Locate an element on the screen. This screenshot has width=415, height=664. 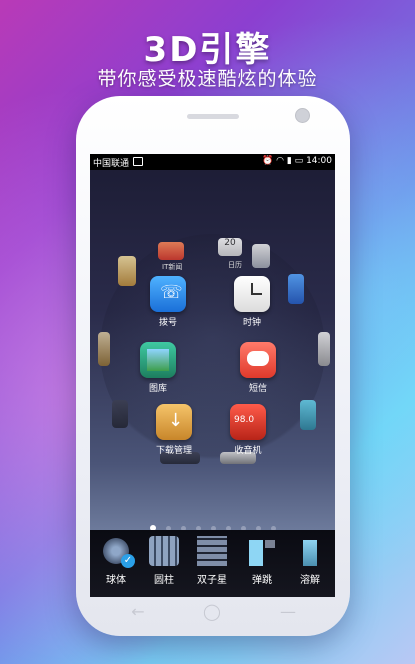
gallery-icon is located at coordinates (158, 360).